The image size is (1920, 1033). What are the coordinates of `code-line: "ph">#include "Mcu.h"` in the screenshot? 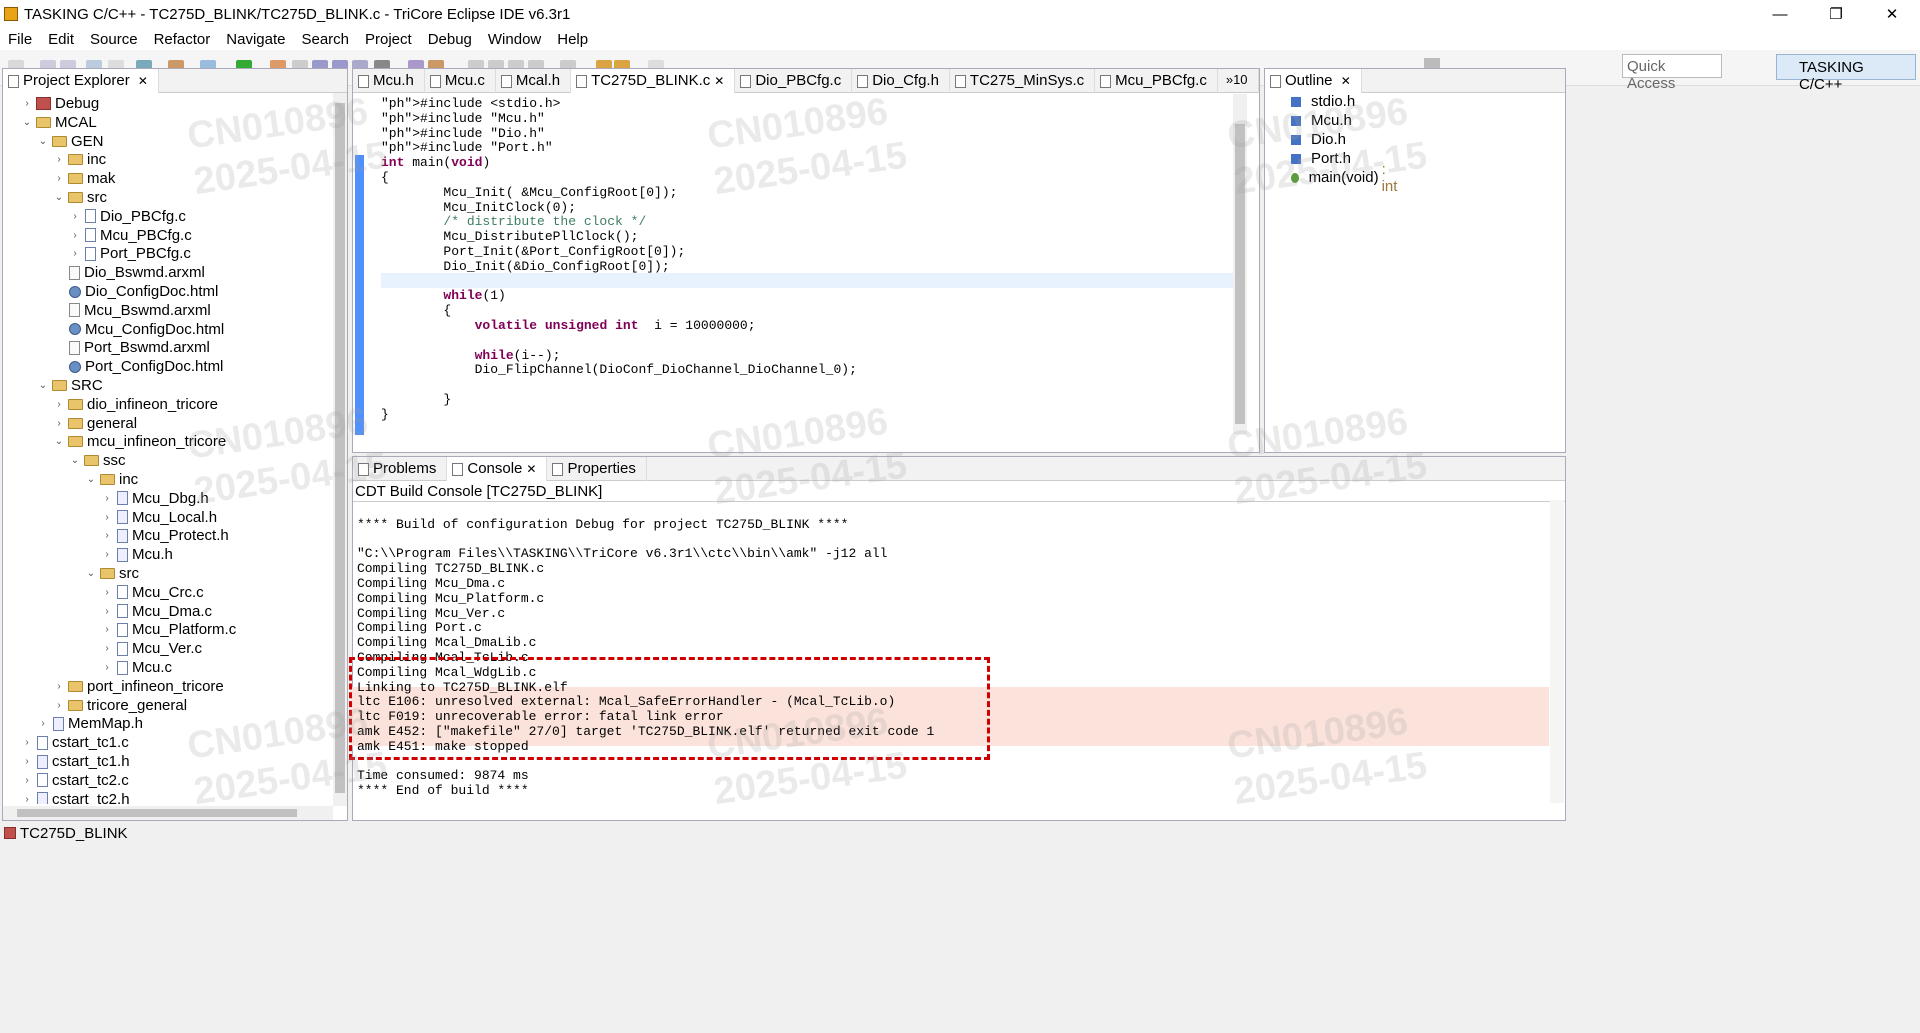 It's located at (463, 118).